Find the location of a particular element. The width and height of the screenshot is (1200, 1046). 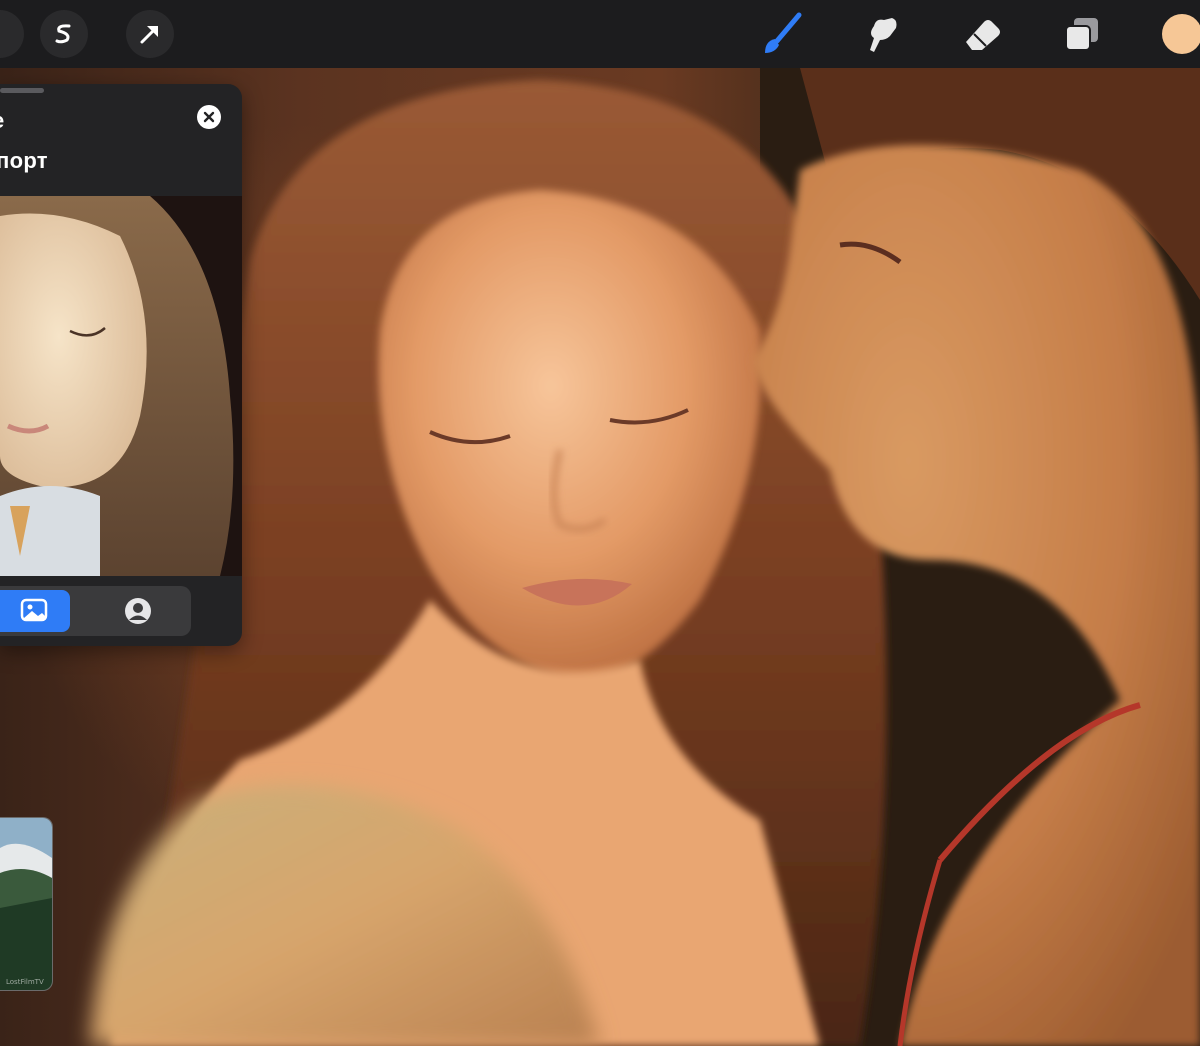

image-mode-tab is located at coordinates (35, 611).